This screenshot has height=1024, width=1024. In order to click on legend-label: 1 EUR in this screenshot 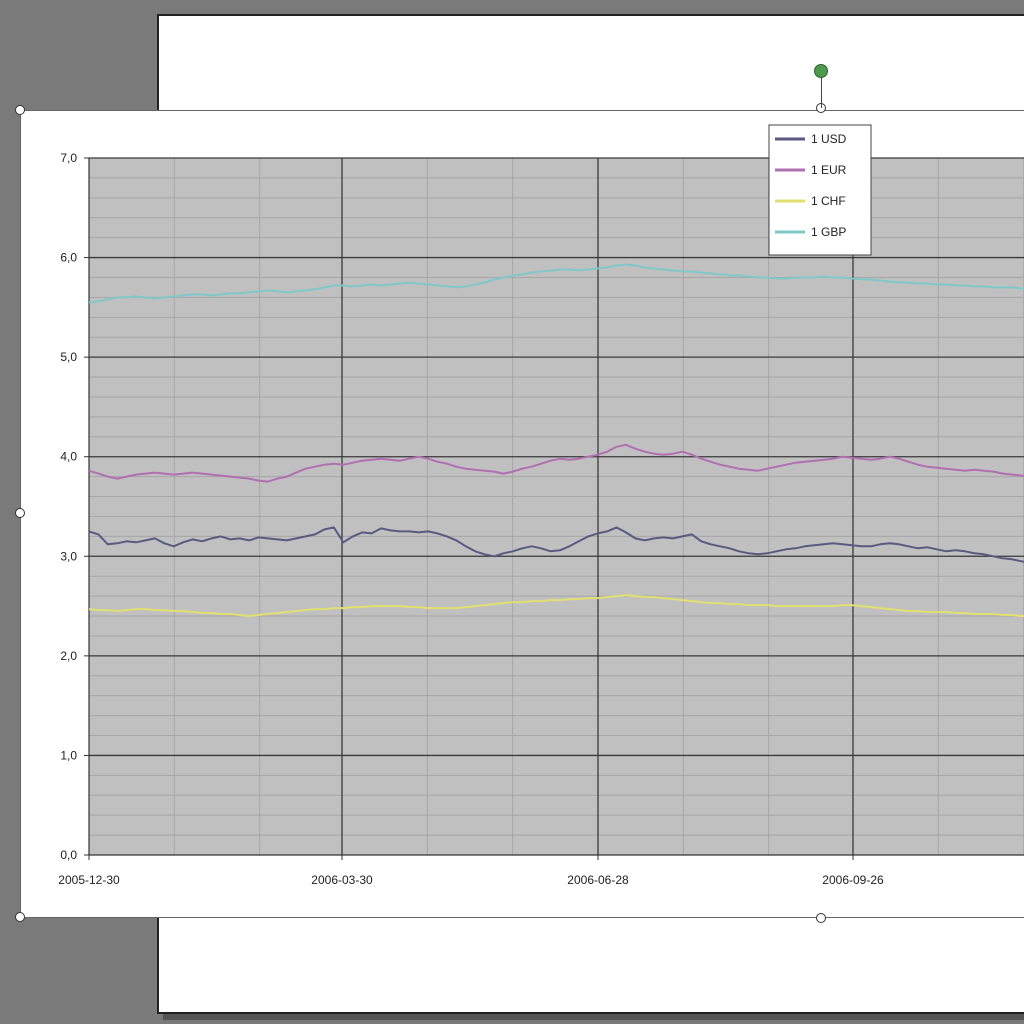, I will do `click(829, 170)`.